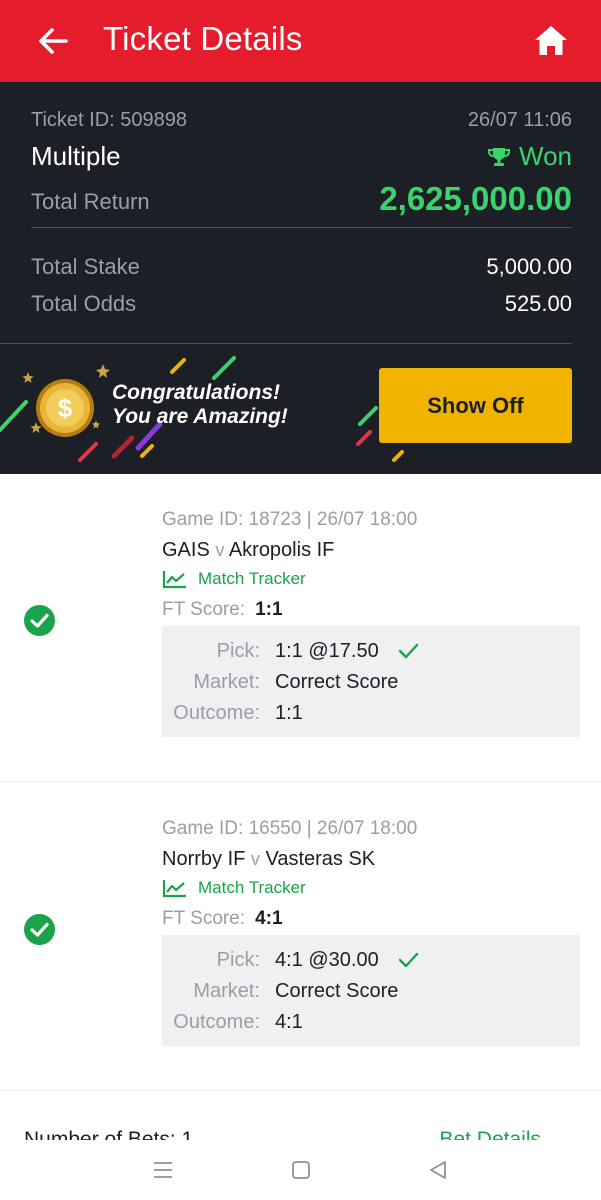 The height and width of the screenshot is (1200, 601). What do you see at coordinates (538, 303) in the screenshot?
I see `total-odds-value: 525.00` at bounding box center [538, 303].